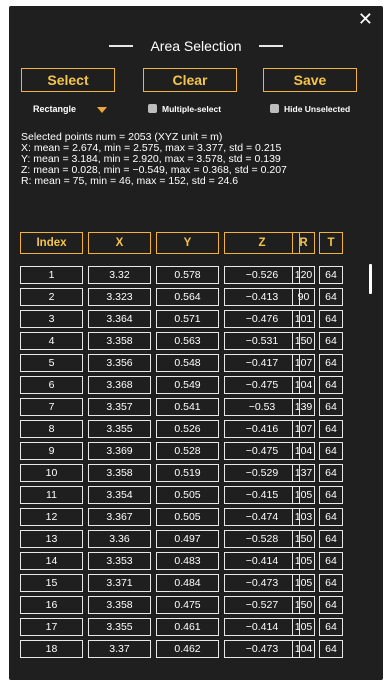 The width and height of the screenshot is (390, 683). Describe the element at coordinates (51, 627) in the screenshot. I see `cell-index: 17` at that location.